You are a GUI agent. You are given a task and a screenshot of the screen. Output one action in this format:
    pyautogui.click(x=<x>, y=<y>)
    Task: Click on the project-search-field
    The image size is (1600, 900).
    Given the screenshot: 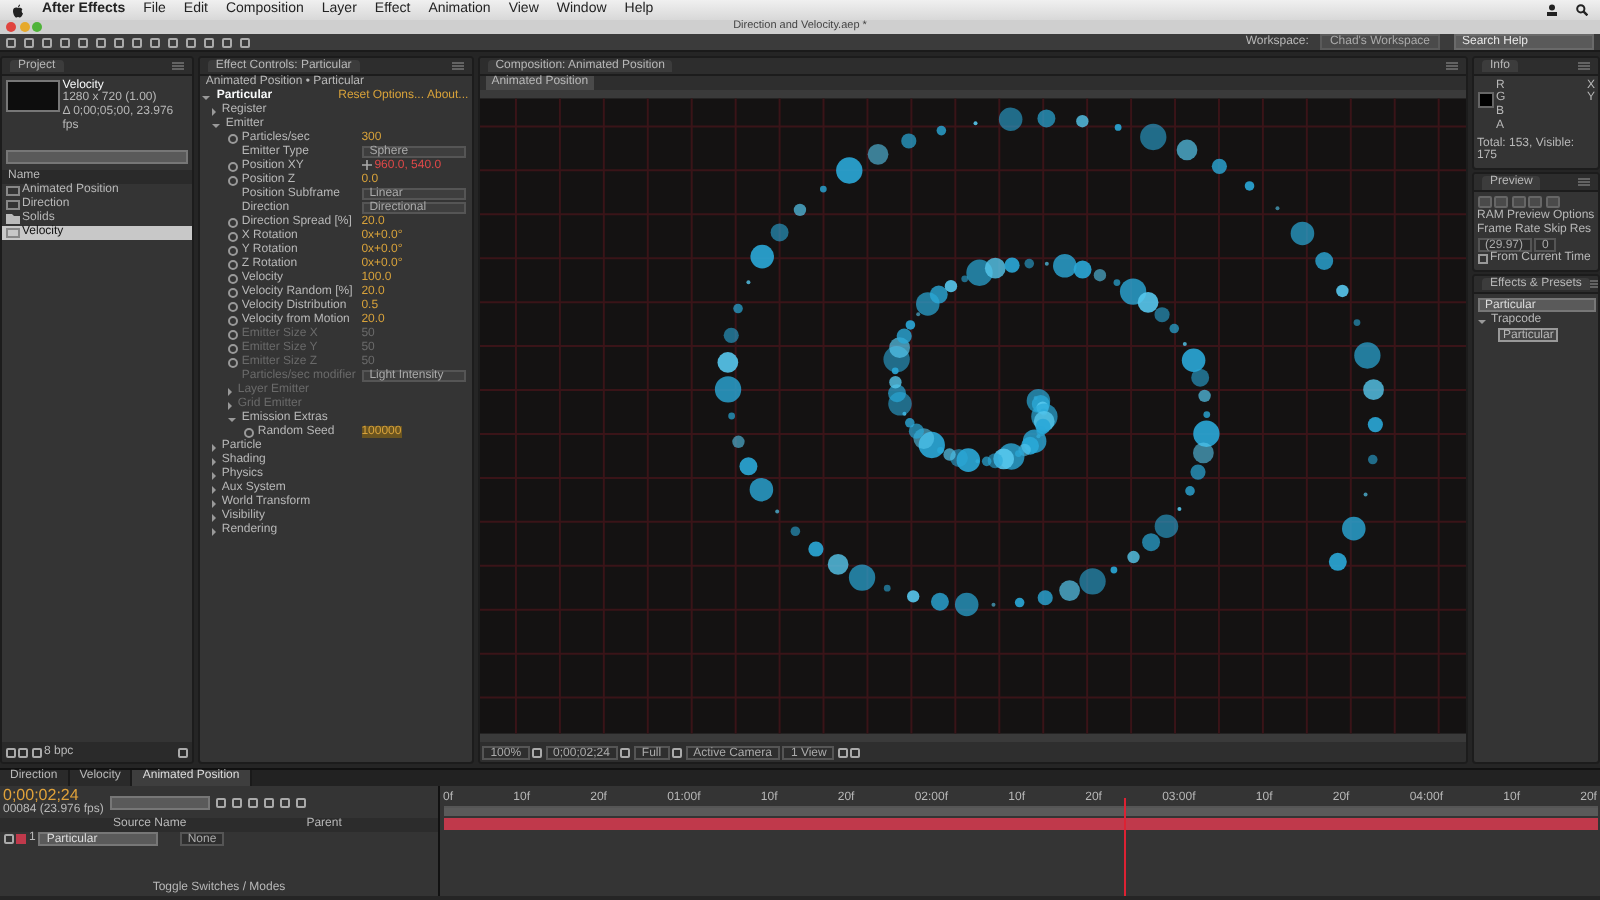 What is the action you would take?
    pyautogui.click(x=97, y=156)
    